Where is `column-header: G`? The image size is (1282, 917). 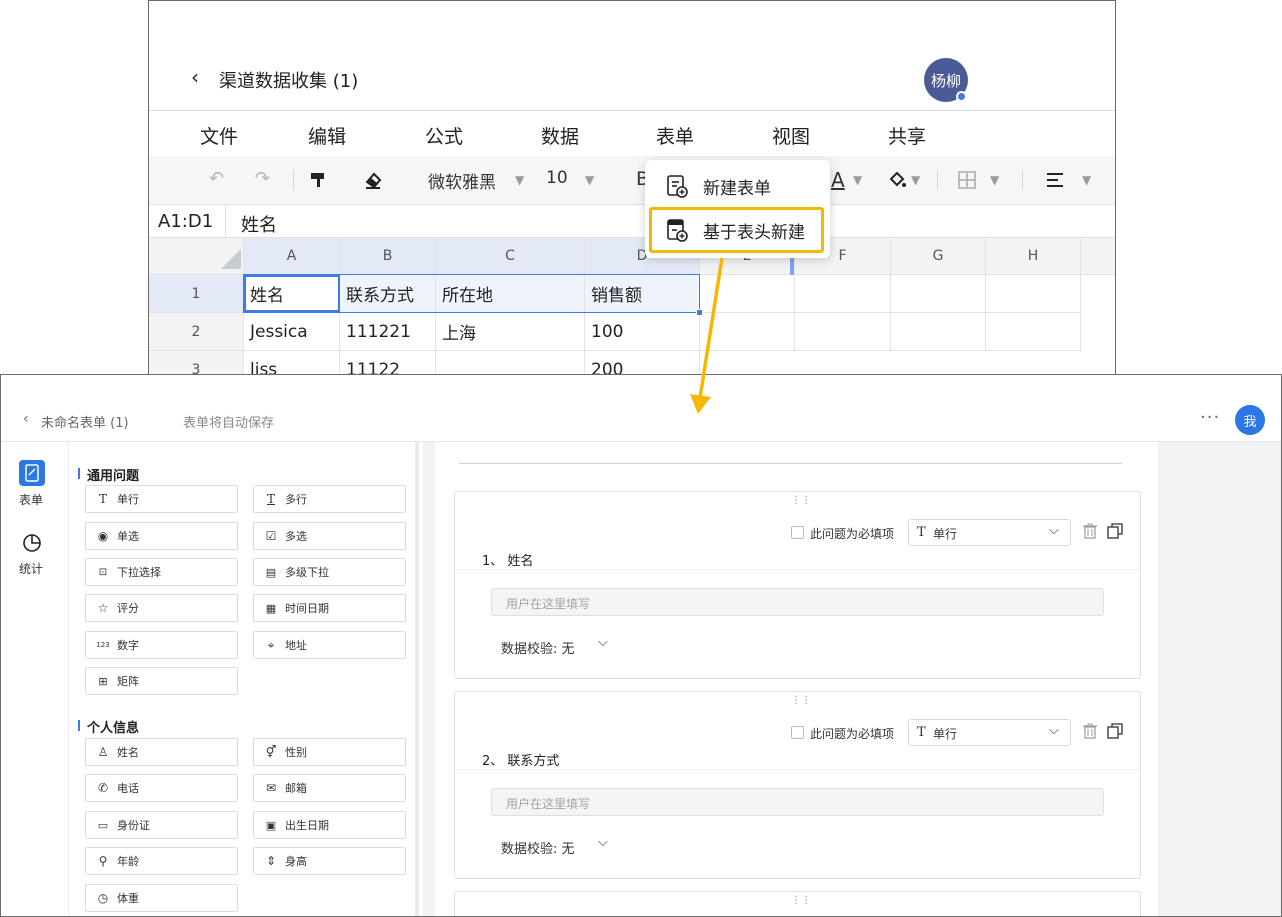 column-header: G is located at coordinates (938, 256).